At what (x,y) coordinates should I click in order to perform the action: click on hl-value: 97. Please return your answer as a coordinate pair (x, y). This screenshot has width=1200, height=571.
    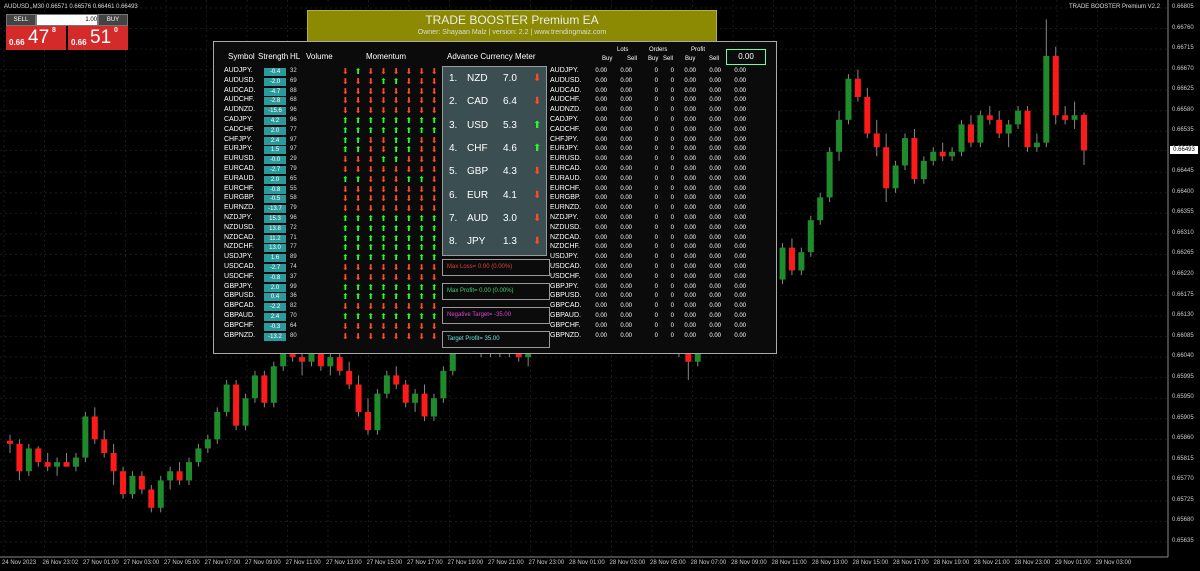
    Looking at the image, I should click on (293, 149).